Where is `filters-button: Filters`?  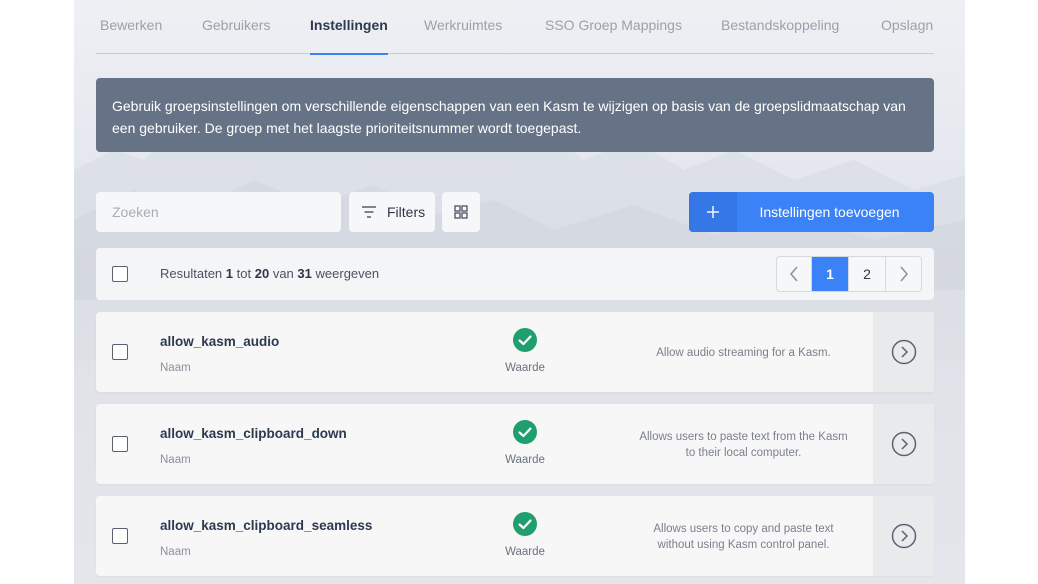
filters-button: Filters is located at coordinates (392, 212).